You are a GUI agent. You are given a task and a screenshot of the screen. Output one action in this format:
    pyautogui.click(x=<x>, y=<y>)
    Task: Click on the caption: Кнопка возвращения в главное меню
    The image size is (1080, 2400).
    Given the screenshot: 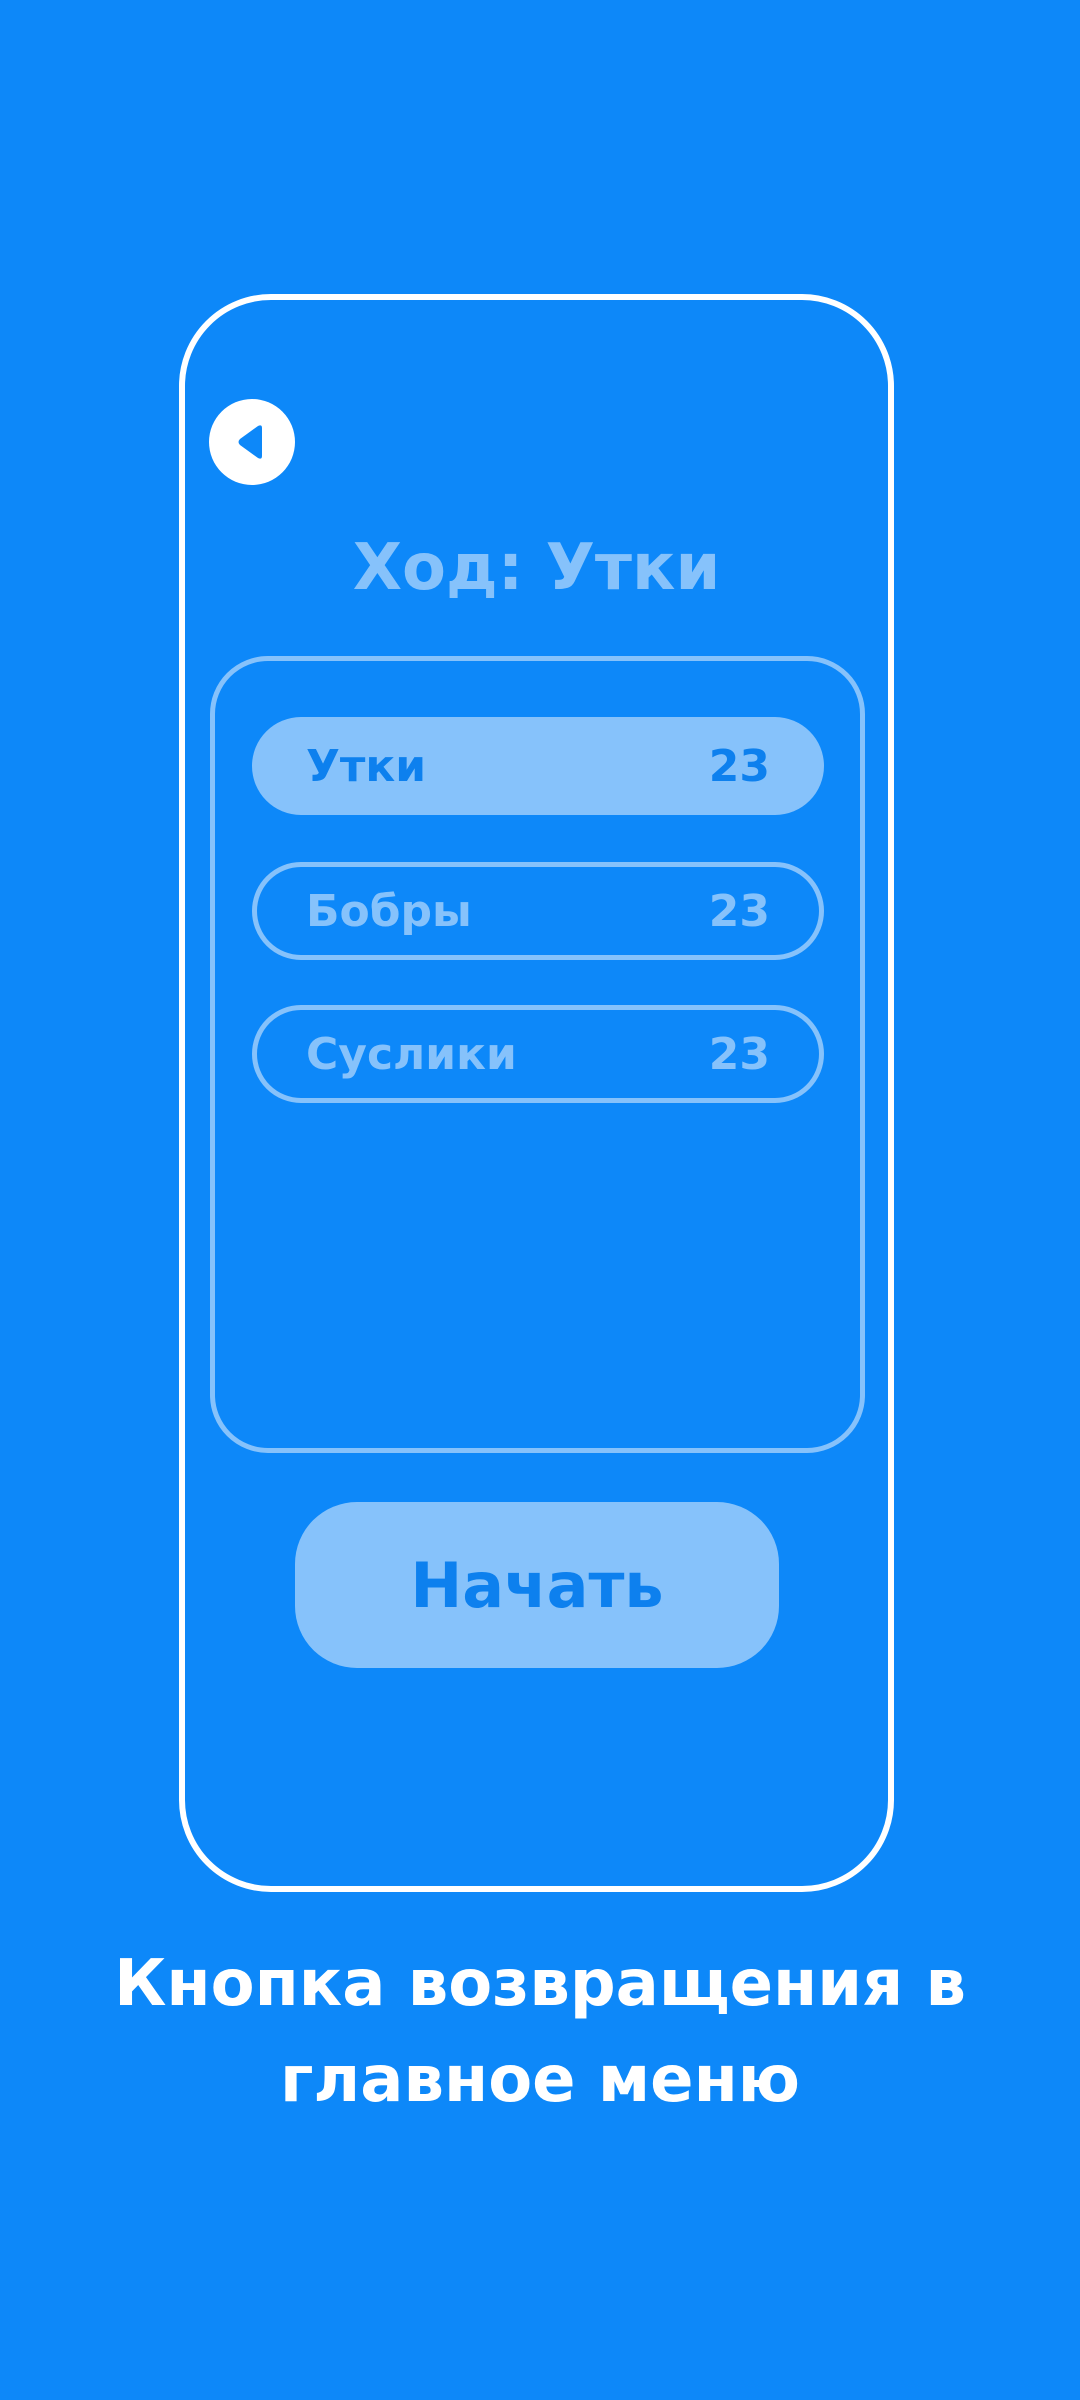 What is the action you would take?
    pyautogui.click(x=540, y=2032)
    